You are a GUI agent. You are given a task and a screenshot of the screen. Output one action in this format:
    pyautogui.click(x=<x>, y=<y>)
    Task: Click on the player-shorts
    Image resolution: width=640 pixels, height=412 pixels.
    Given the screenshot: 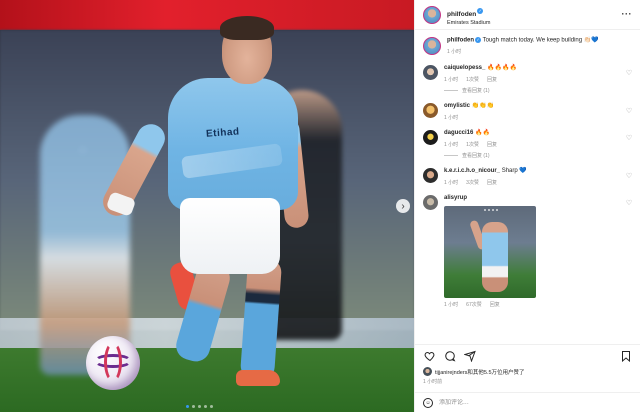 What is the action you would take?
    pyautogui.click(x=230, y=236)
    